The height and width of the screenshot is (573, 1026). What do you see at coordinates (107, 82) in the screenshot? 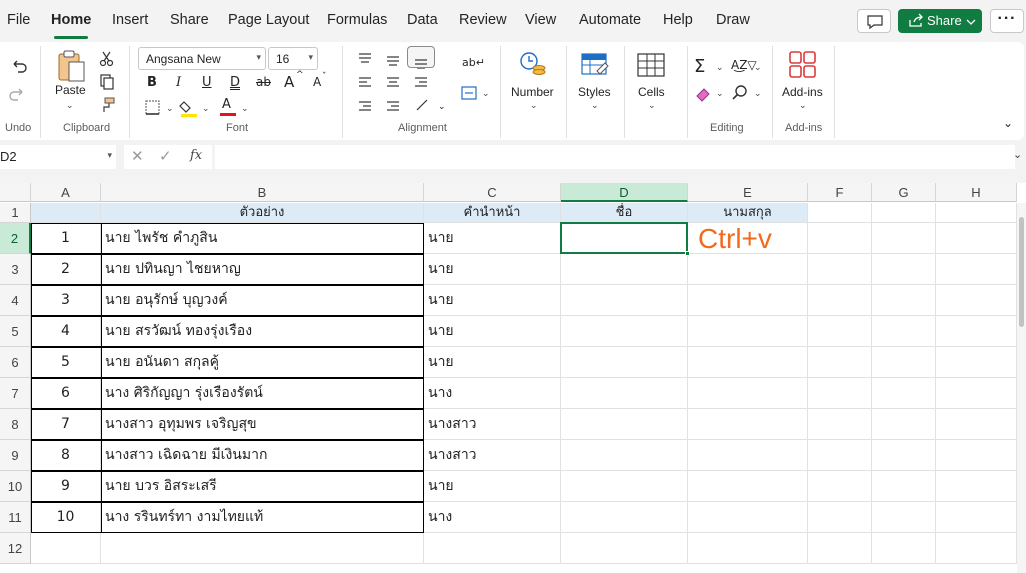
I see `copy-icon` at bounding box center [107, 82].